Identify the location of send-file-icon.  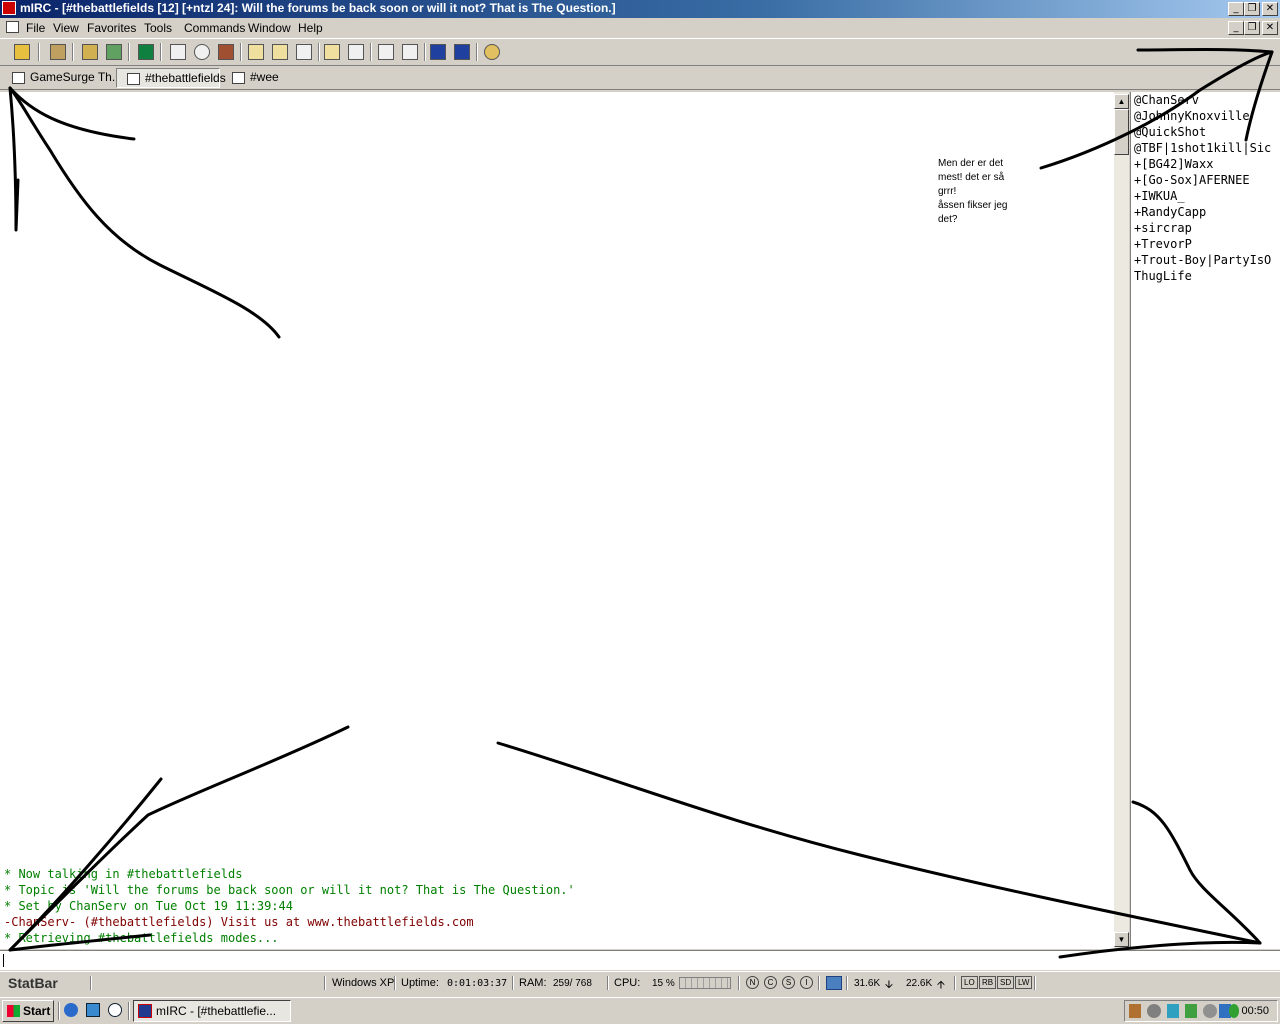
(256, 52).